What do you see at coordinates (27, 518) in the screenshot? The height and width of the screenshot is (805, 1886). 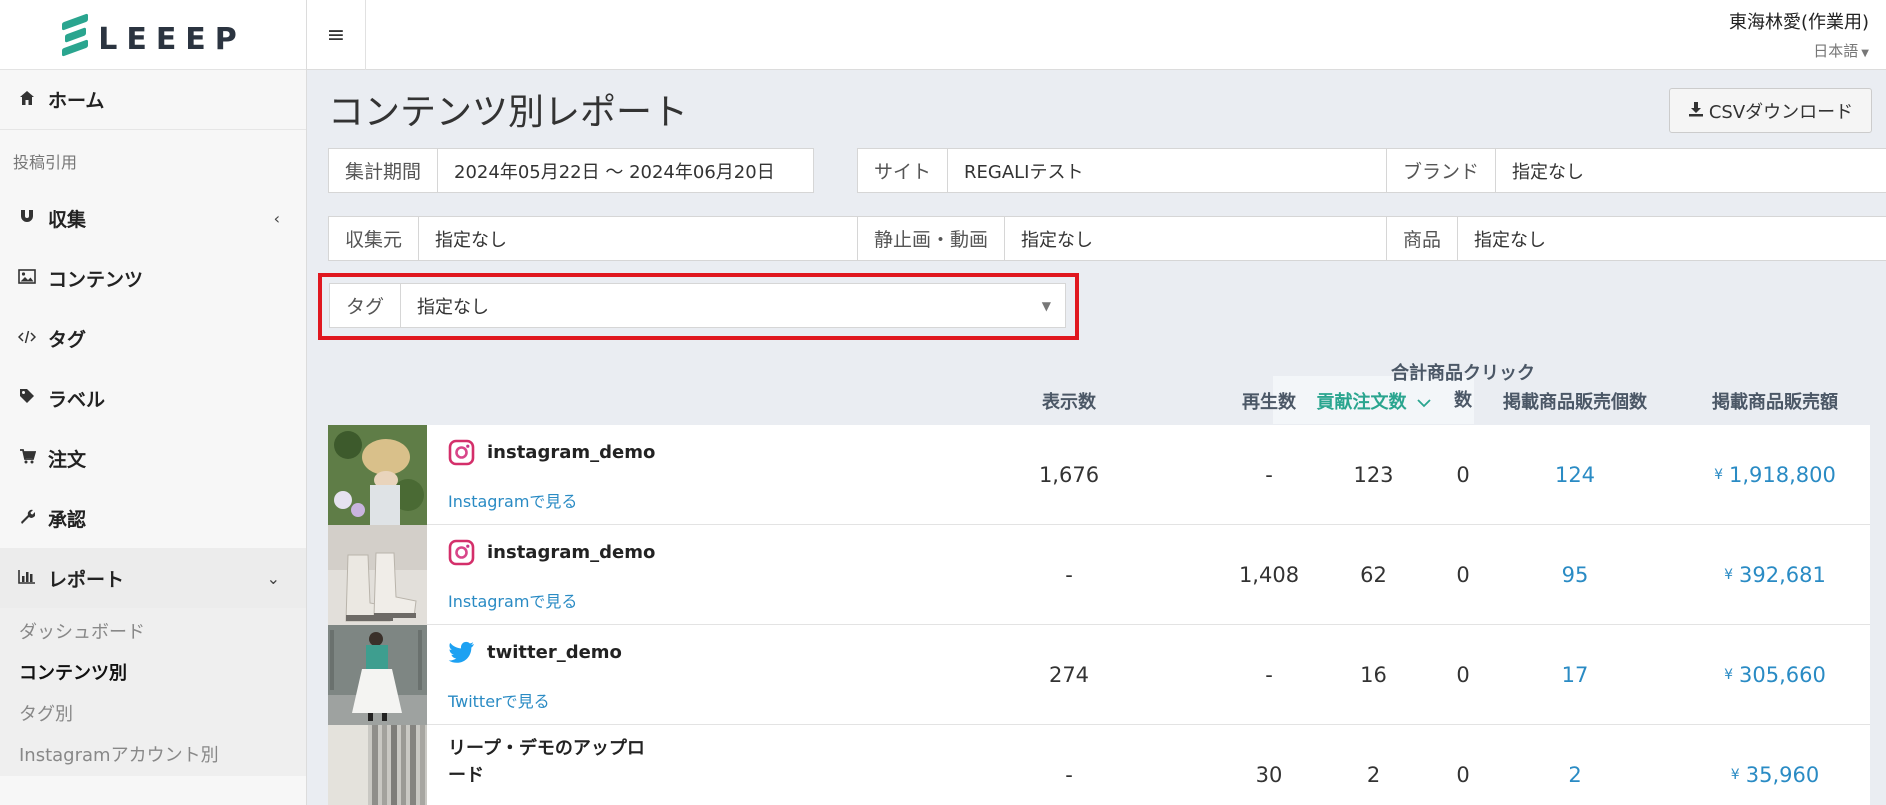 I see `wrench-icon` at bounding box center [27, 518].